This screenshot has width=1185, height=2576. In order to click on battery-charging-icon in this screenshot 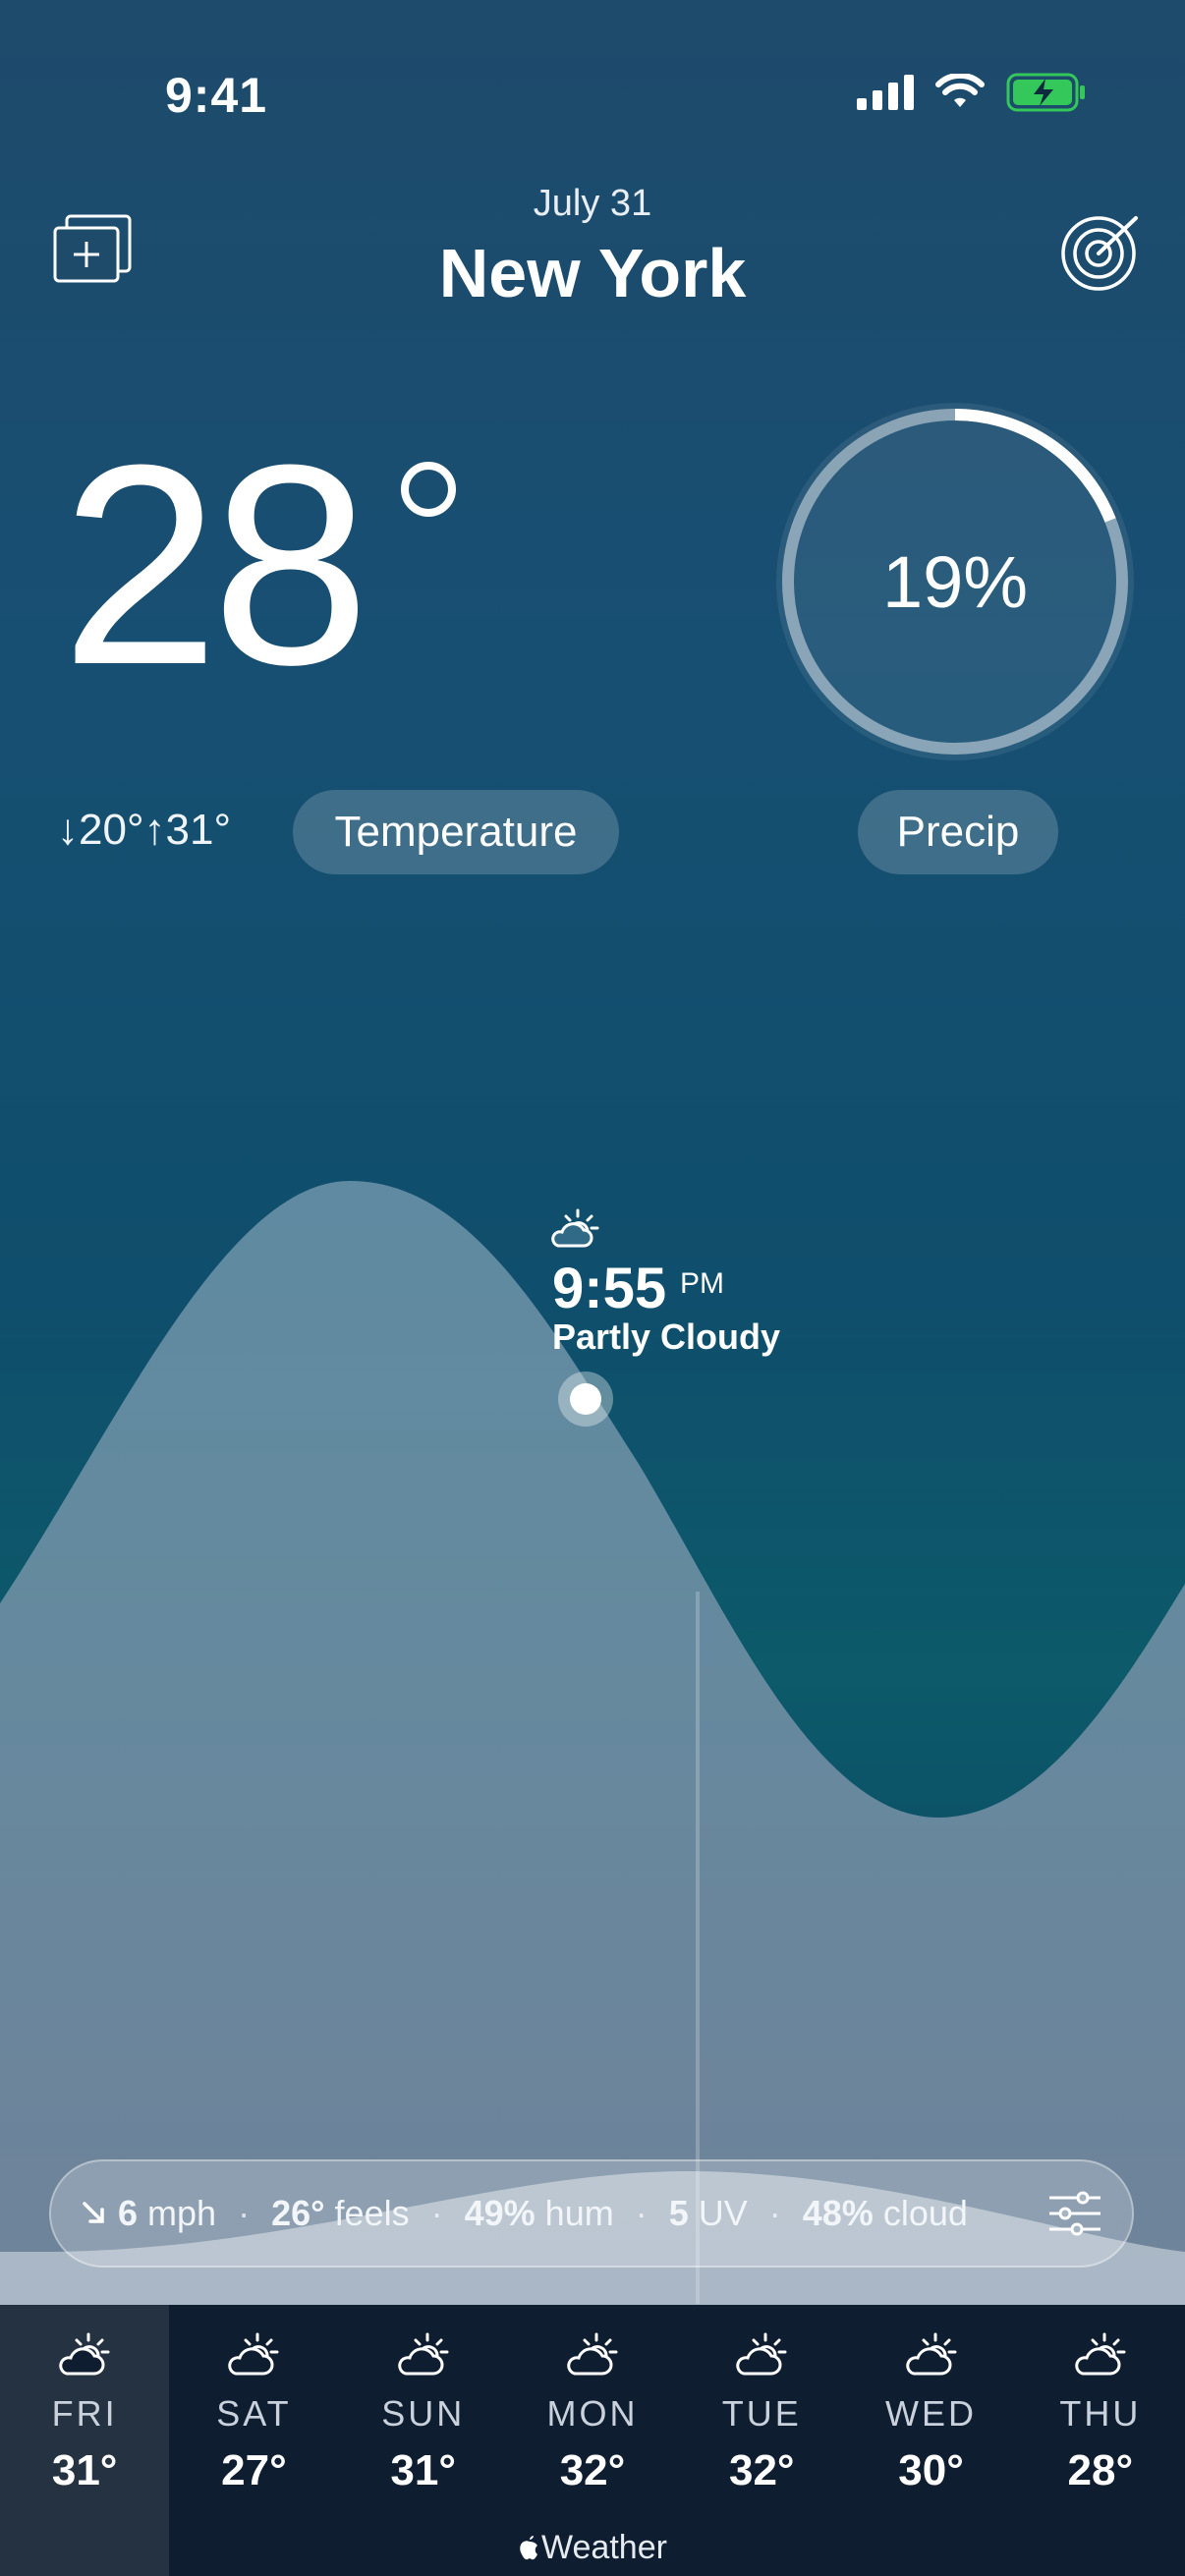, I will do `click(1045, 92)`.